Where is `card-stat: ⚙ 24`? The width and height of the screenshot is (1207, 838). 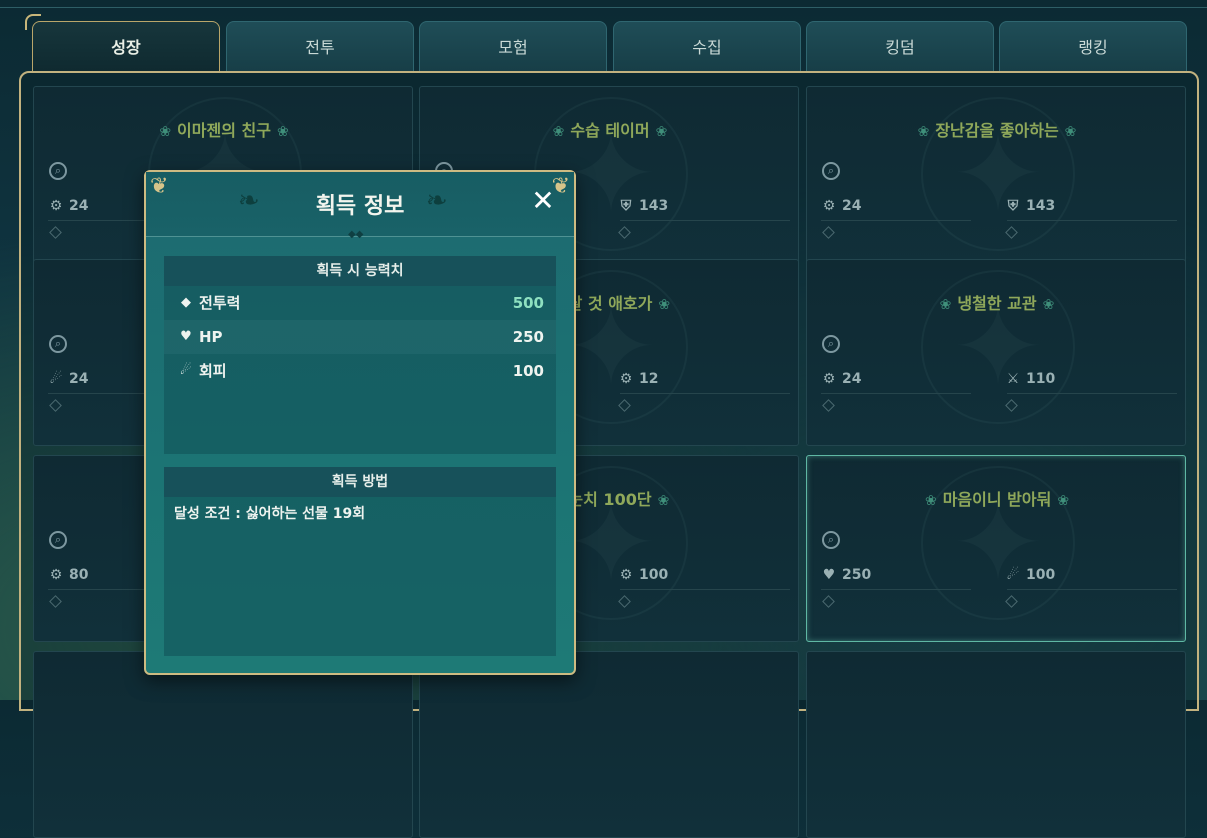
card-stat: ⚙ 24 is located at coordinates (904, 381).